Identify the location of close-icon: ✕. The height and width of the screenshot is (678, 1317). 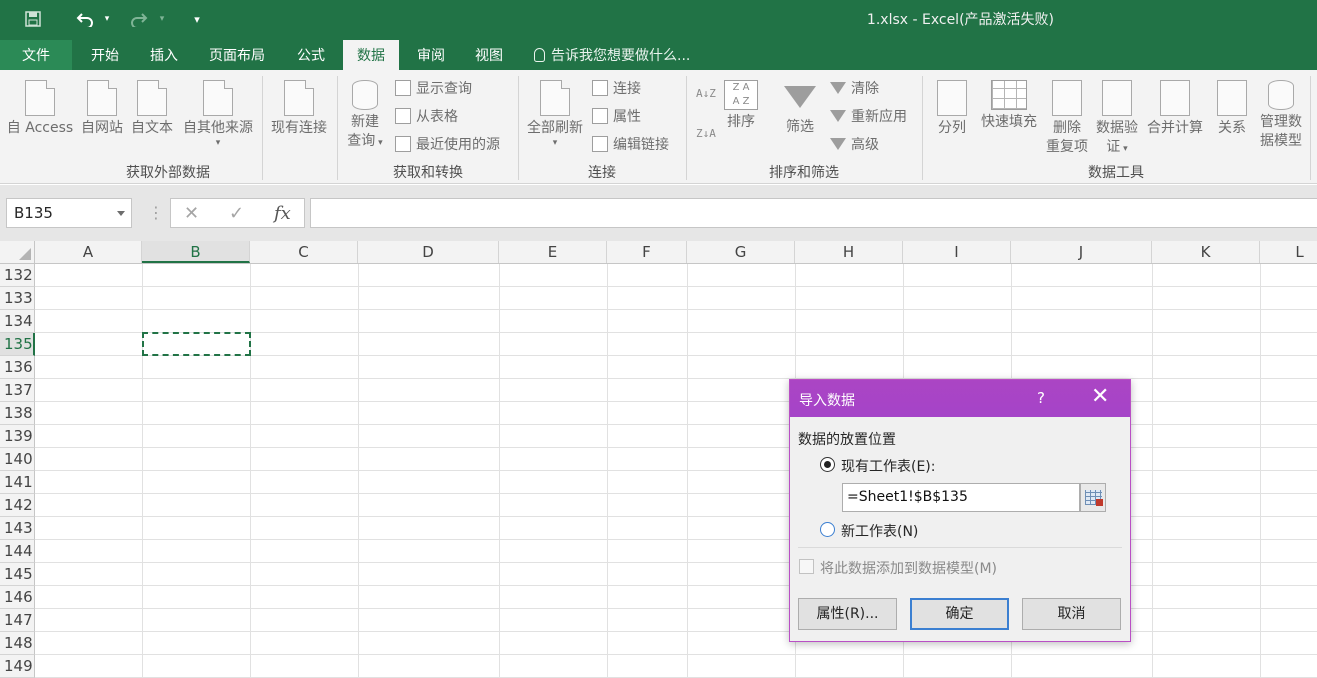
(1100, 397).